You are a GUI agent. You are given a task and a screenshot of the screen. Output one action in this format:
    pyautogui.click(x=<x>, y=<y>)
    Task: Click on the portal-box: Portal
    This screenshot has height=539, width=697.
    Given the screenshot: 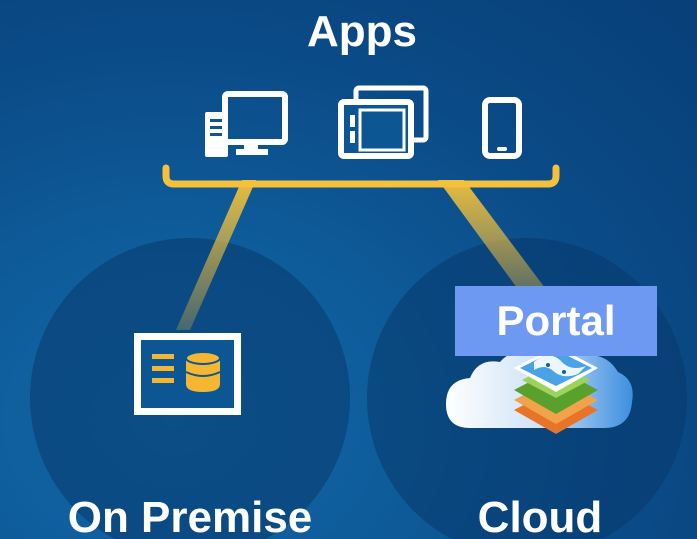 What is the action you would take?
    pyautogui.click(x=556, y=321)
    